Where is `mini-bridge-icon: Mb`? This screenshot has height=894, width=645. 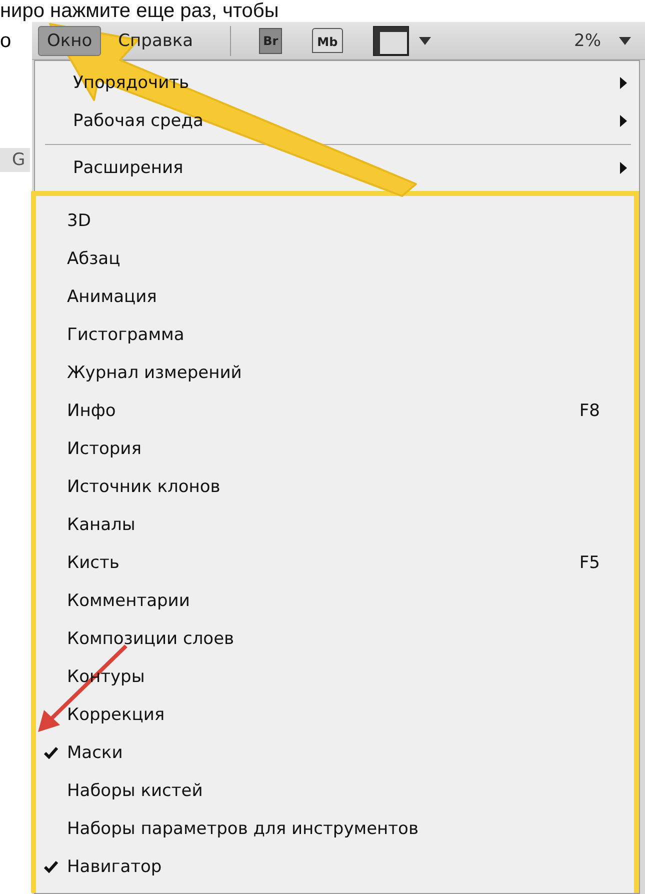
mini-bridge-icon: Mb is located at coordinates (327, 40).